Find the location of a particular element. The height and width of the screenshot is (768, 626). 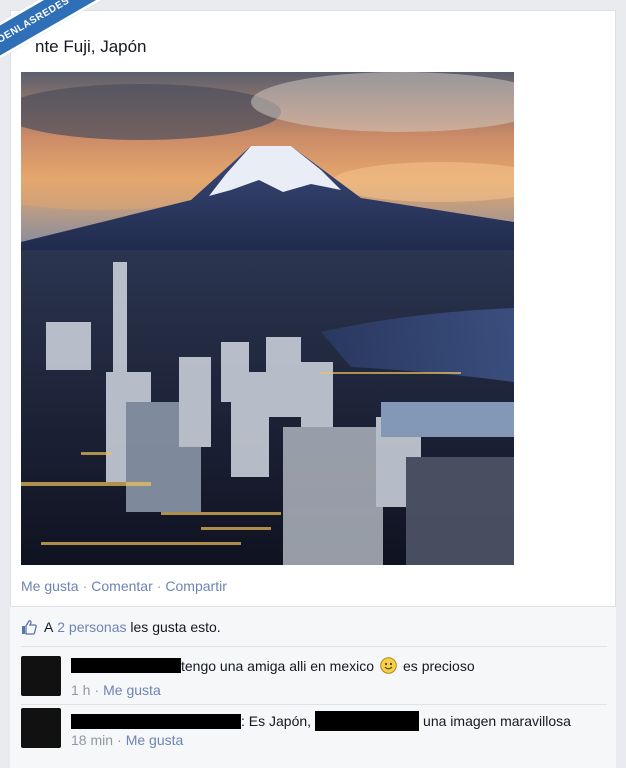

comment-link: Comentar is located at coordinates (121, 586).